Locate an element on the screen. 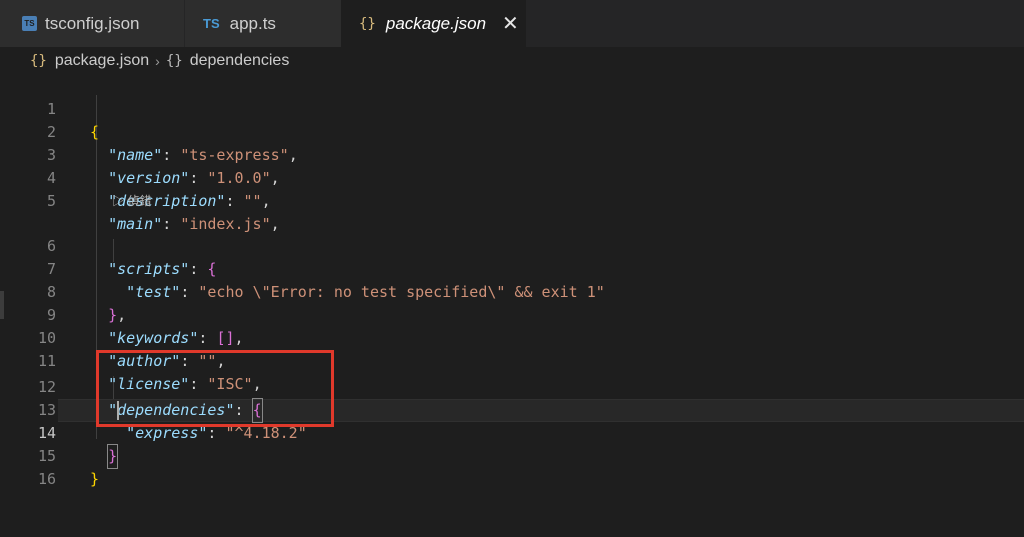 The width and height of the screenshot is (1024, 537). tab-label: tsconfig.json is located at coordinates (92, 23).